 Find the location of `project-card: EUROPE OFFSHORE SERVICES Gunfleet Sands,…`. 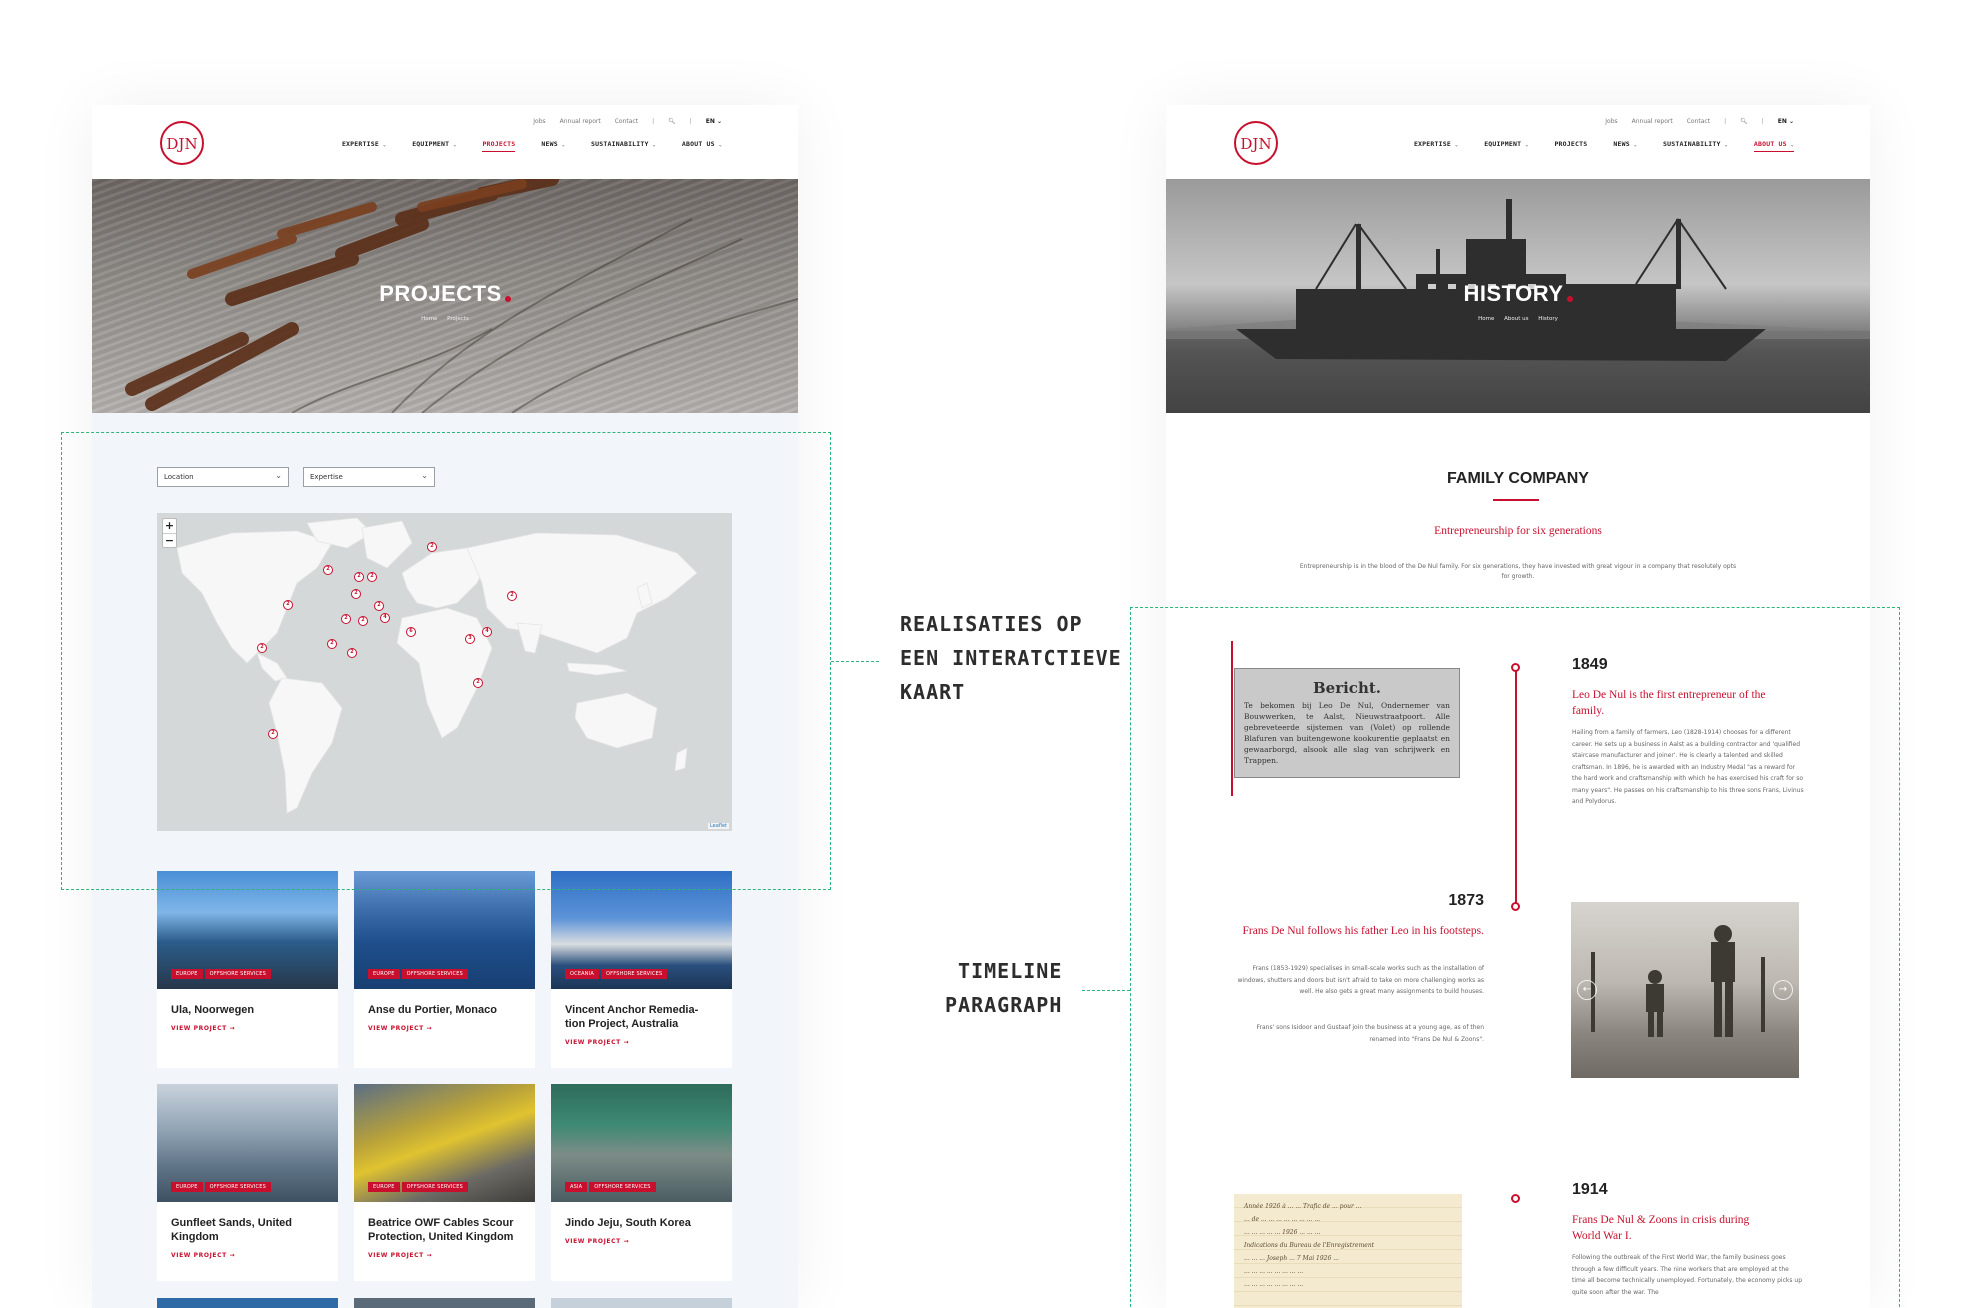

project-card: EUROPE OFFSHORE SERVICES Gunfleet Sands,… is located at coordinates (247, 1182).